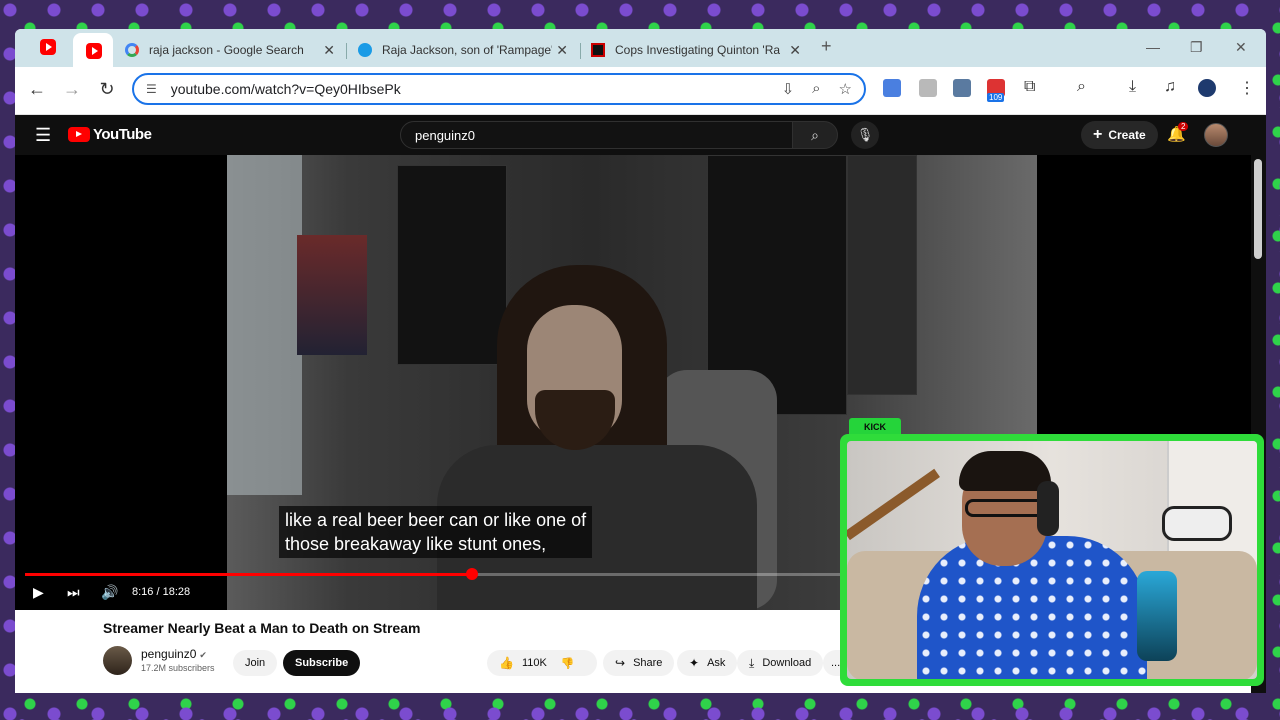  I want to click on reactor-headphones, so click(1048, 508).